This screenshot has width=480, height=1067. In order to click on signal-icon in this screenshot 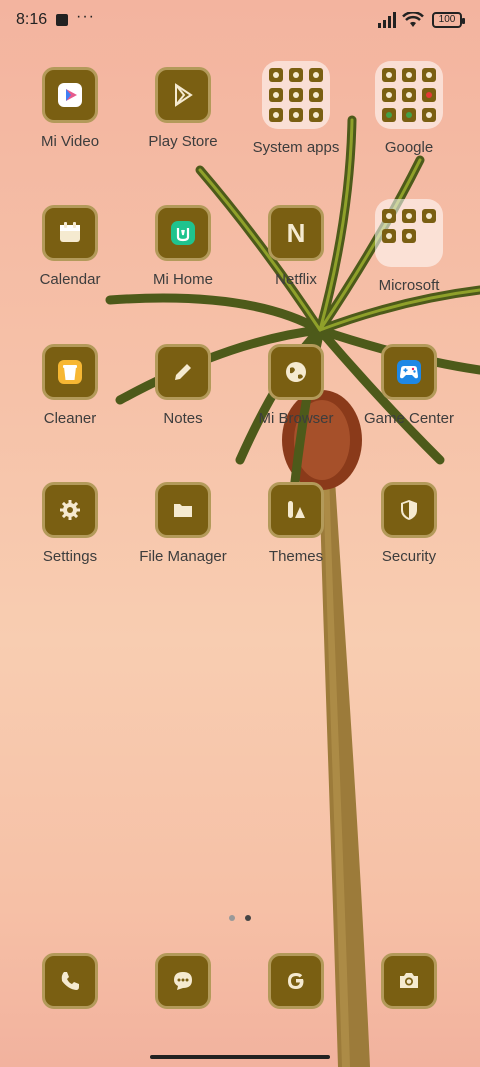, I will do `click(387, 20)`.